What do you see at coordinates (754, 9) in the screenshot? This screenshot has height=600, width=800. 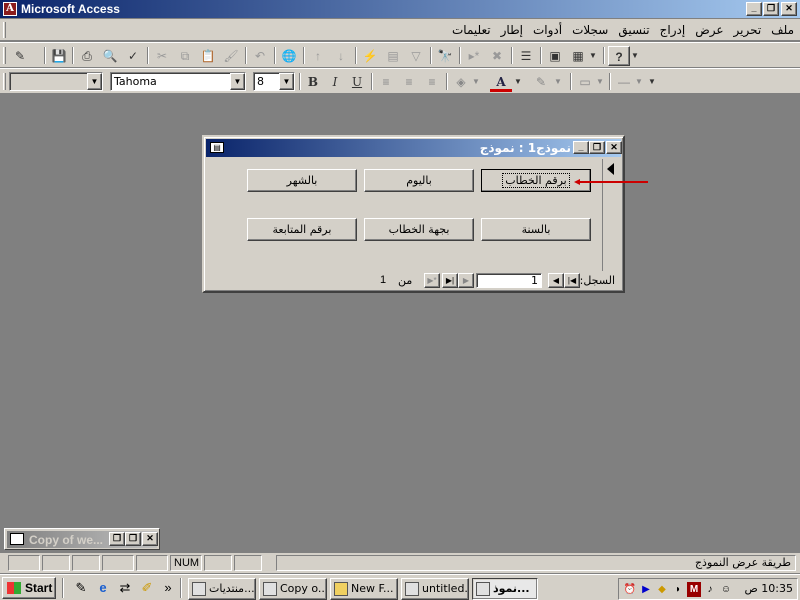 I see `minimize-button: _` at bounding box center [754, 9].